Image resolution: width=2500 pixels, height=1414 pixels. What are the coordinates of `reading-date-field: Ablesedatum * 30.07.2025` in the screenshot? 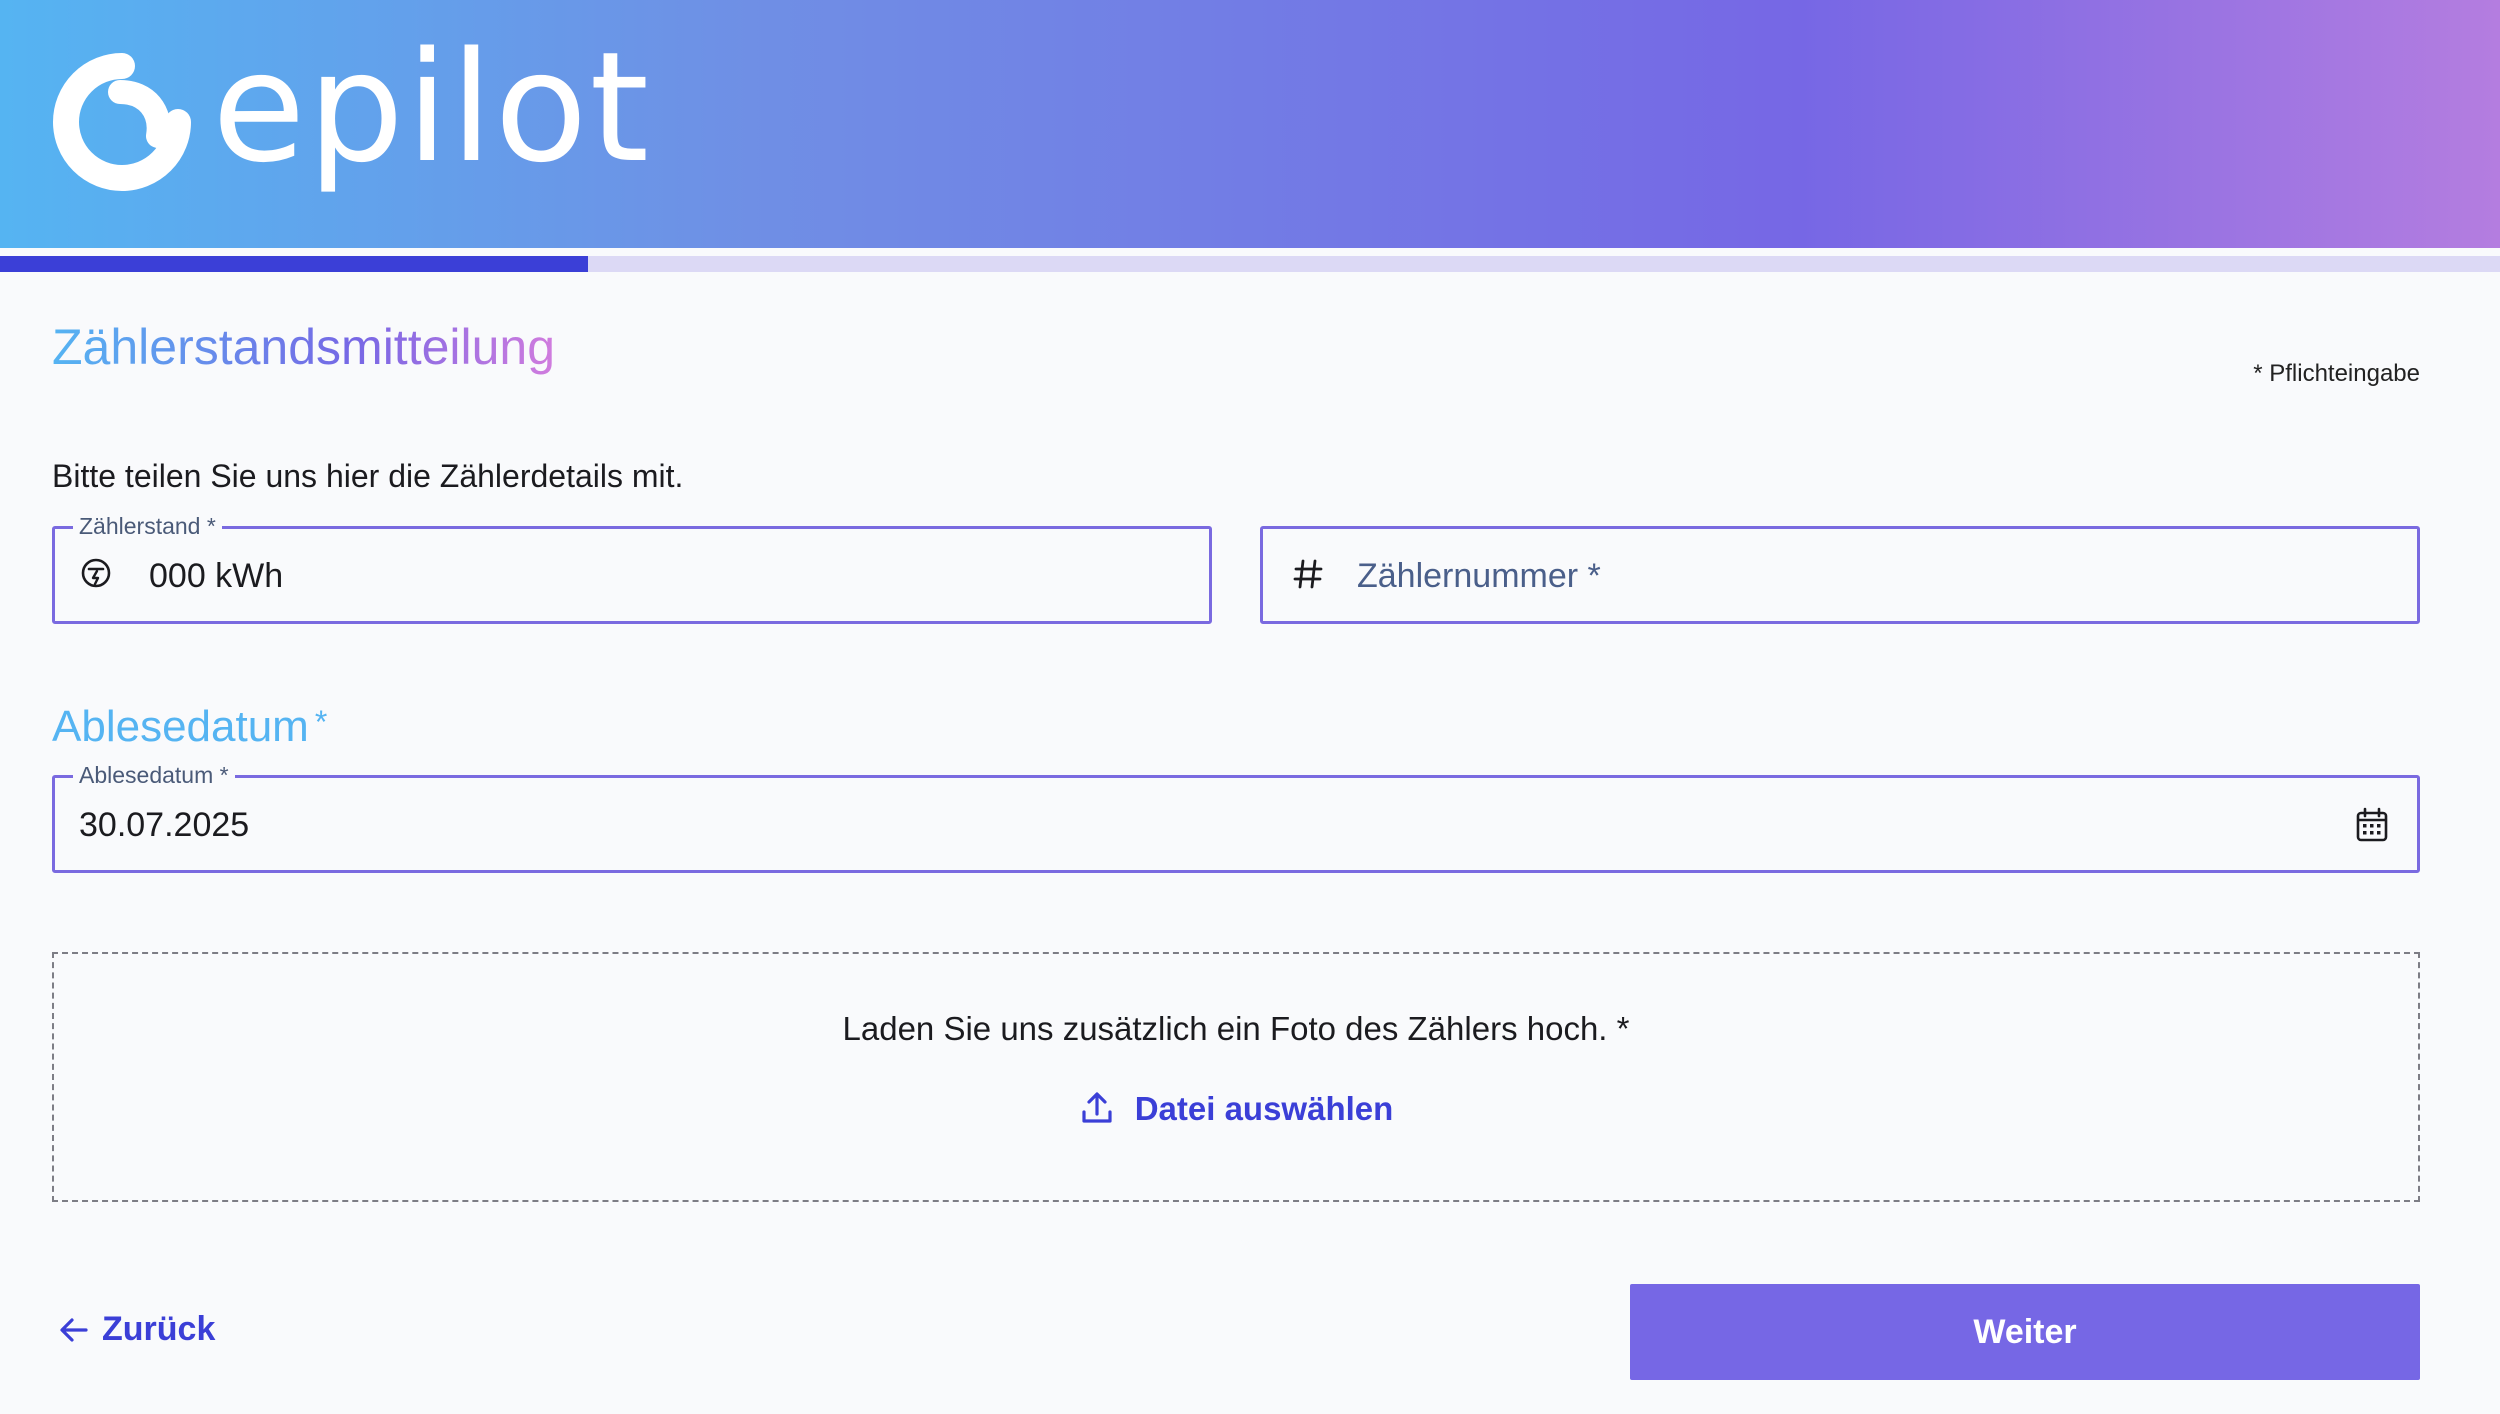 It's located at (1236, 817).